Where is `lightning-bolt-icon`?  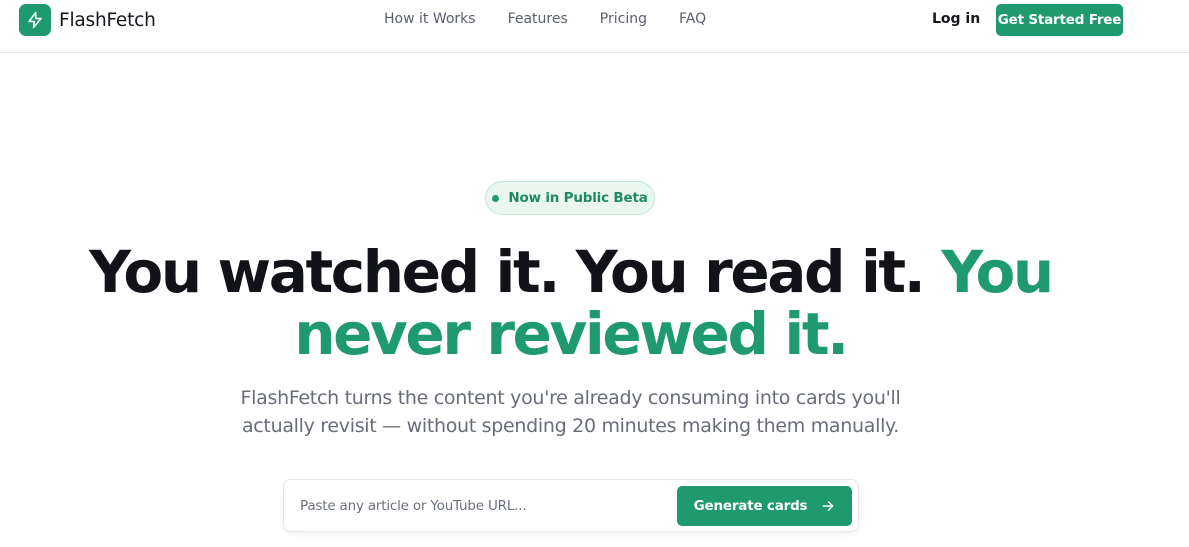
lightning-bolt-icon is located at coordinates (35, 20).